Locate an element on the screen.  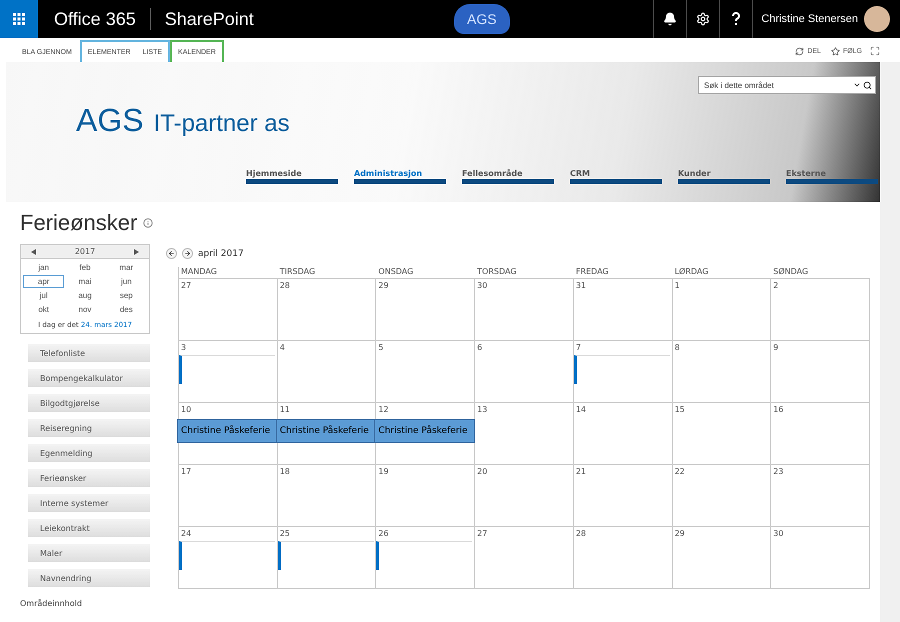
weekday-header: SØNDAG is located at coordinates (820, 273).